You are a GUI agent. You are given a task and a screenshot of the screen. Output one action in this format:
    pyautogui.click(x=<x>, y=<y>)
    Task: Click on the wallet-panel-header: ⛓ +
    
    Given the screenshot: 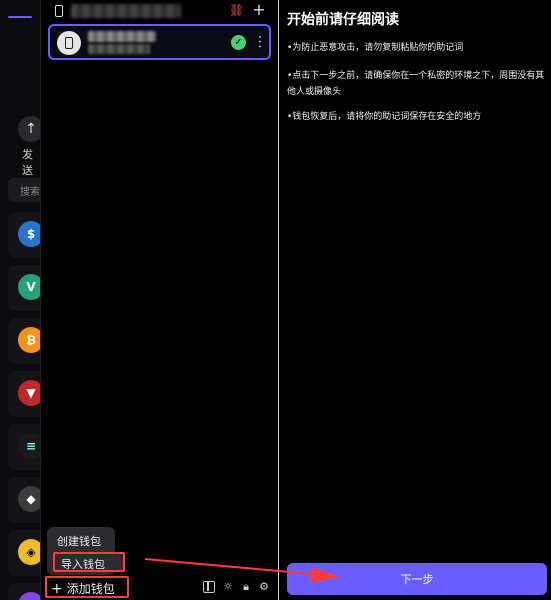 What is the action you would take?
    pyautogui.click(x=159, y=11)
    